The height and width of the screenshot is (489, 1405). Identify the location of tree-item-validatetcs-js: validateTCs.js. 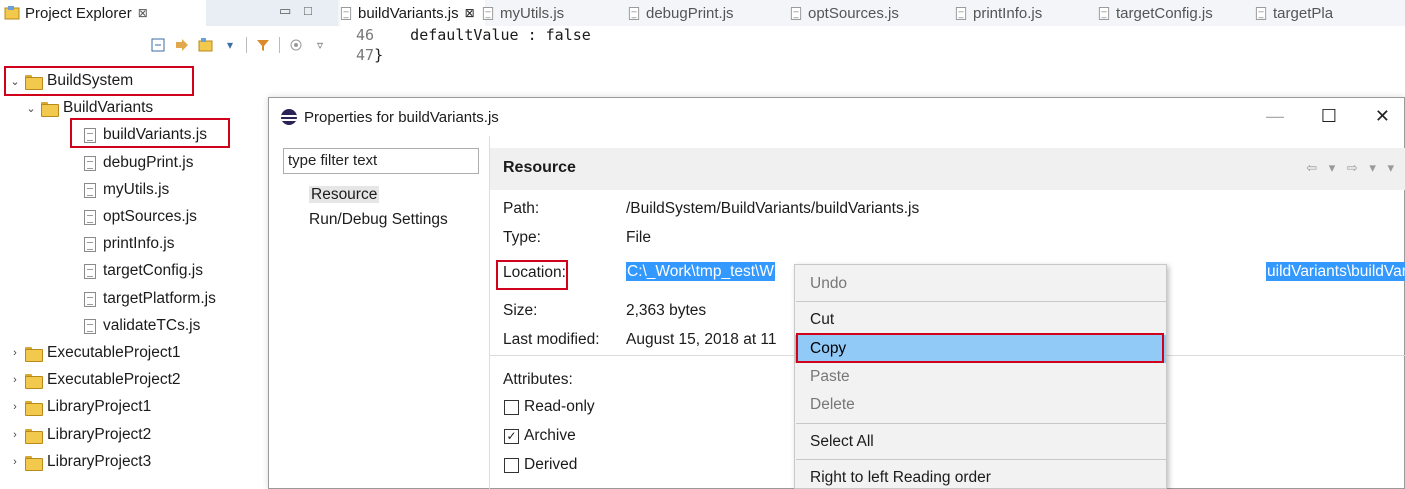
(142, 326).